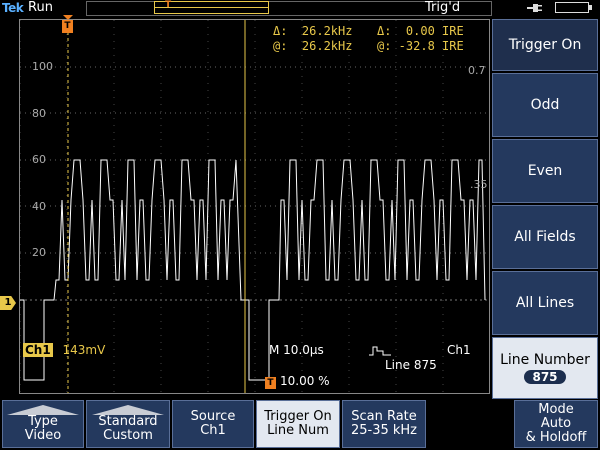 This screenshot has height=450, width=600. I want to click on bottom-button-source: Source Ch1, so click(213, 424).